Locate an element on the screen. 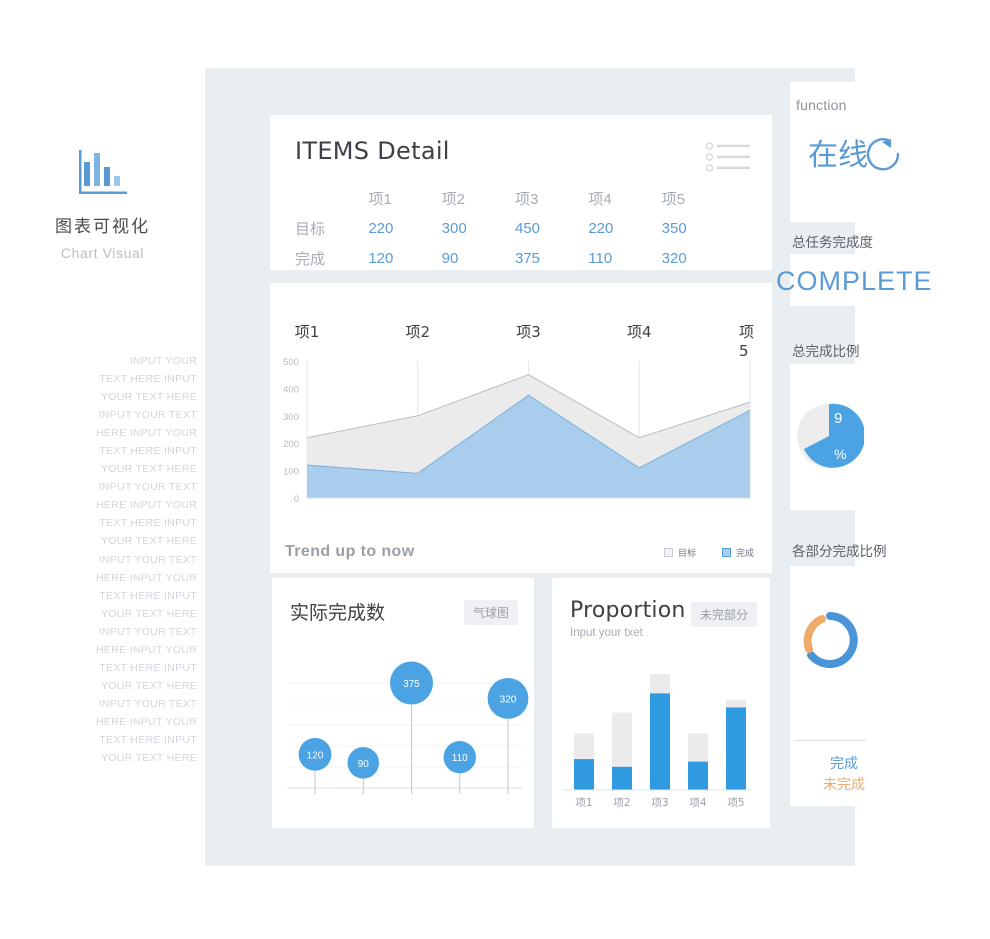 Image resolution: width=990 pixels, height=939 pixels. table-cell: 110 is located at coordinates (600, 258).